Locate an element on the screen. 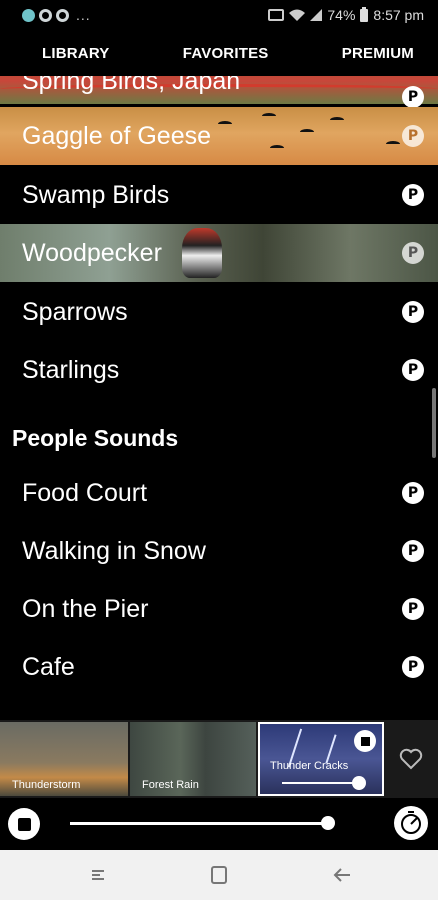  tab-bar: LIBRARY FAVORITES PREMIUM is located at coordinates (219, 53).